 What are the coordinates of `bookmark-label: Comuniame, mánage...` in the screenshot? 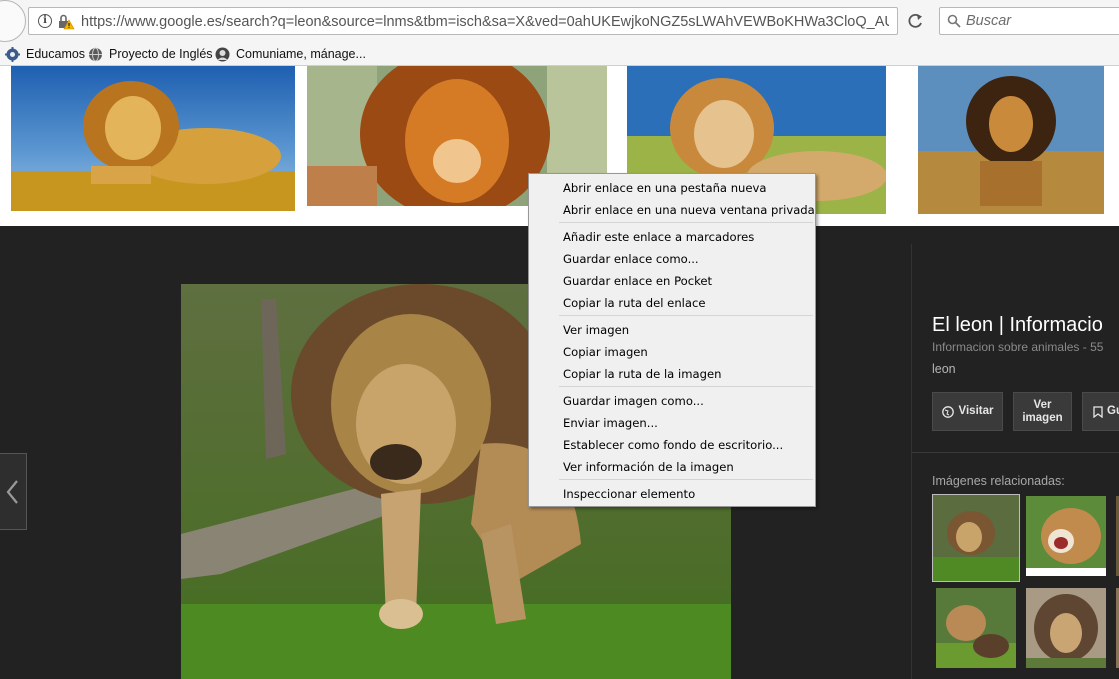 It's located at (301, 54).